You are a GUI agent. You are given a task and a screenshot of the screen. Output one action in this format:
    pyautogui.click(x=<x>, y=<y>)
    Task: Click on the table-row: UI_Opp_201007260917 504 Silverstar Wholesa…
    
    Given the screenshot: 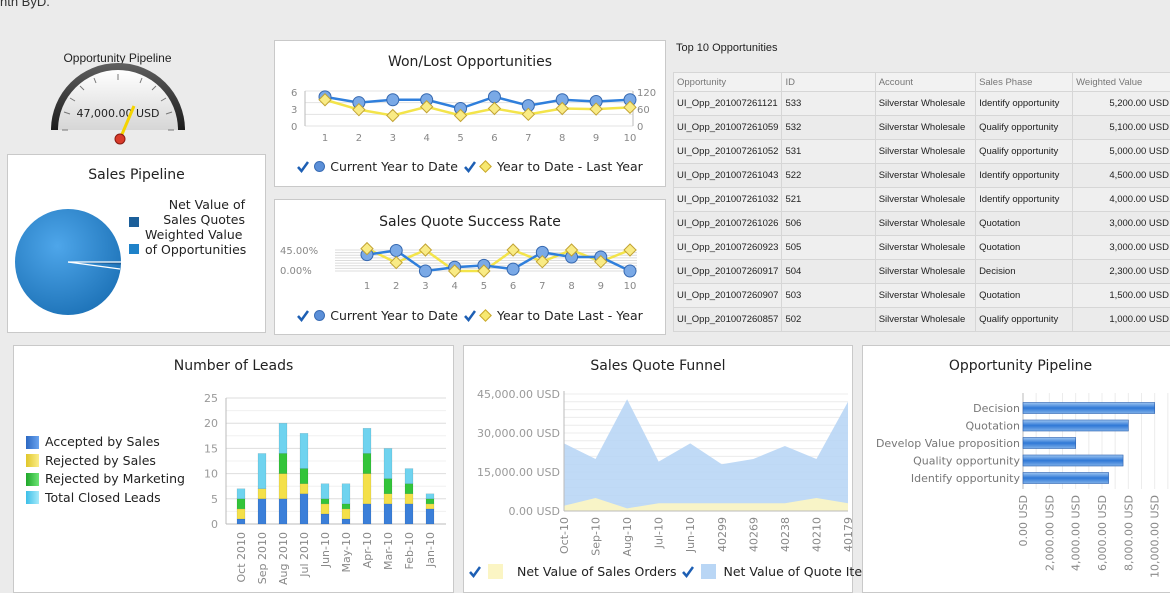 What is the action you would take?
    pyautogui.click(x=921, y=271)
    